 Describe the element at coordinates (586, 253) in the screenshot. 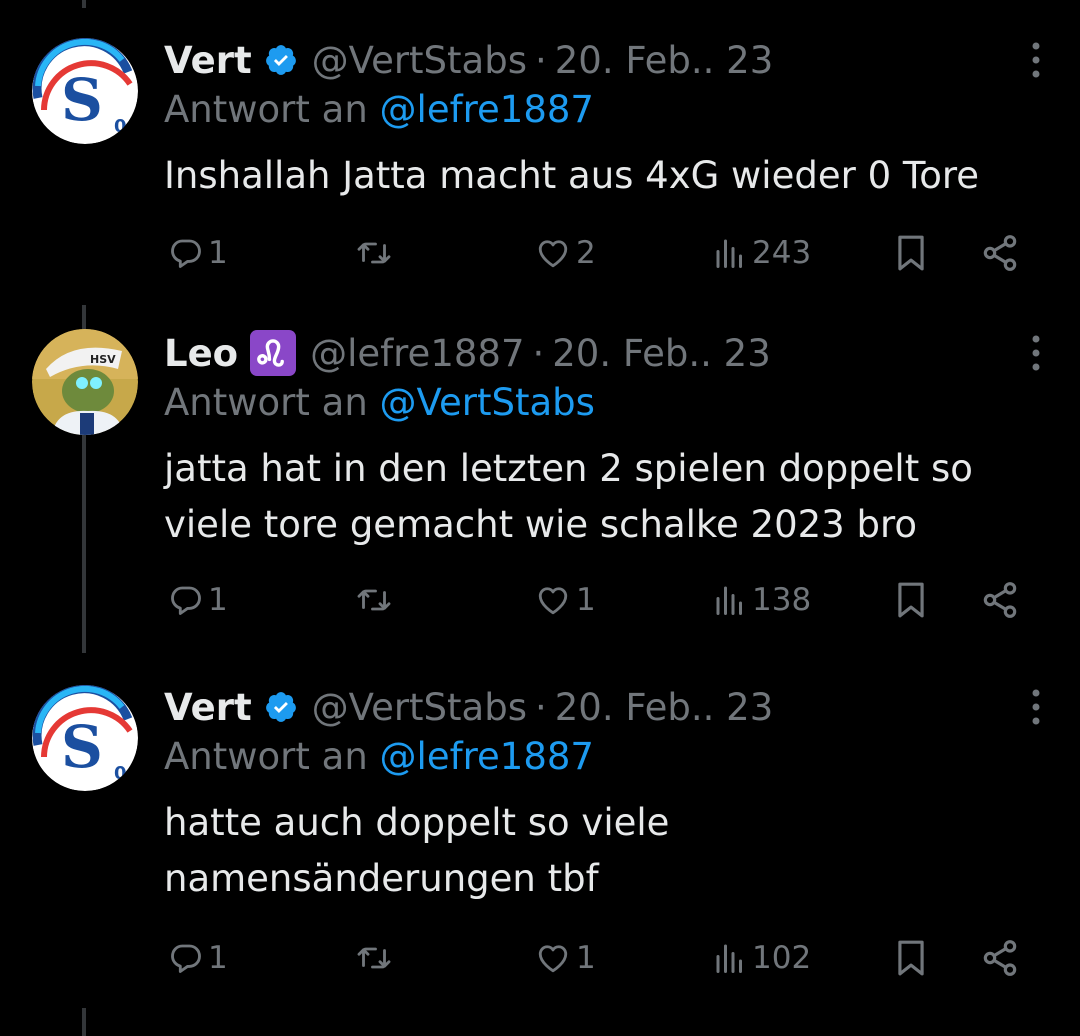

I see `like-count: 2` at that location.